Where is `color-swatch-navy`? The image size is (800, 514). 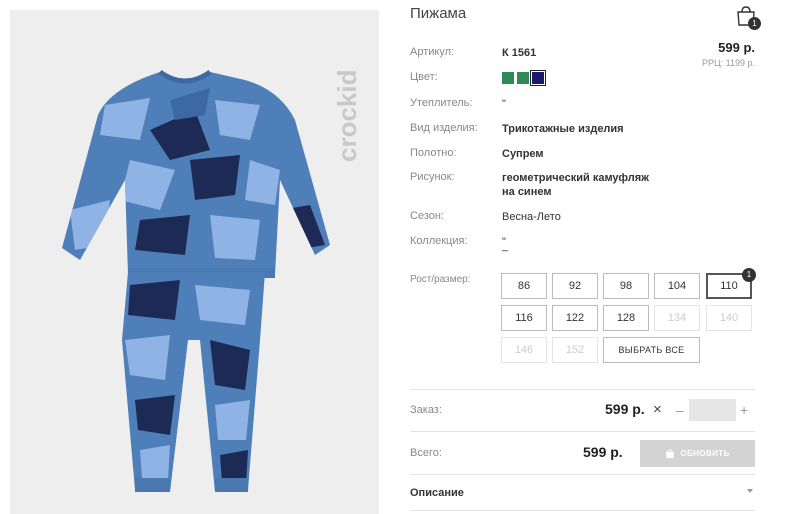
color-swatch-navy is located at coordinates (538, 78).